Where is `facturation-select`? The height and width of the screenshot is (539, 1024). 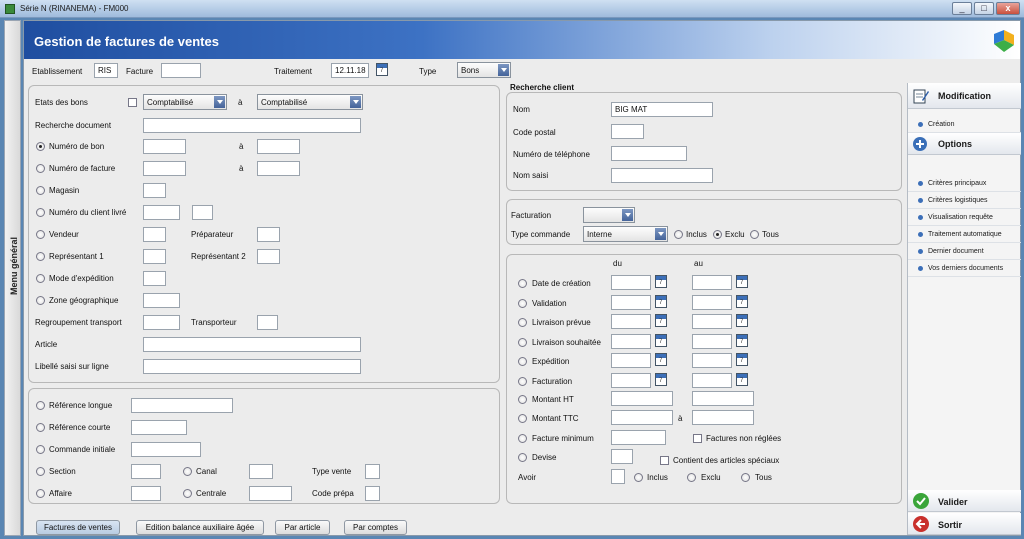 facturation-select is located at coordinates (609, 215).